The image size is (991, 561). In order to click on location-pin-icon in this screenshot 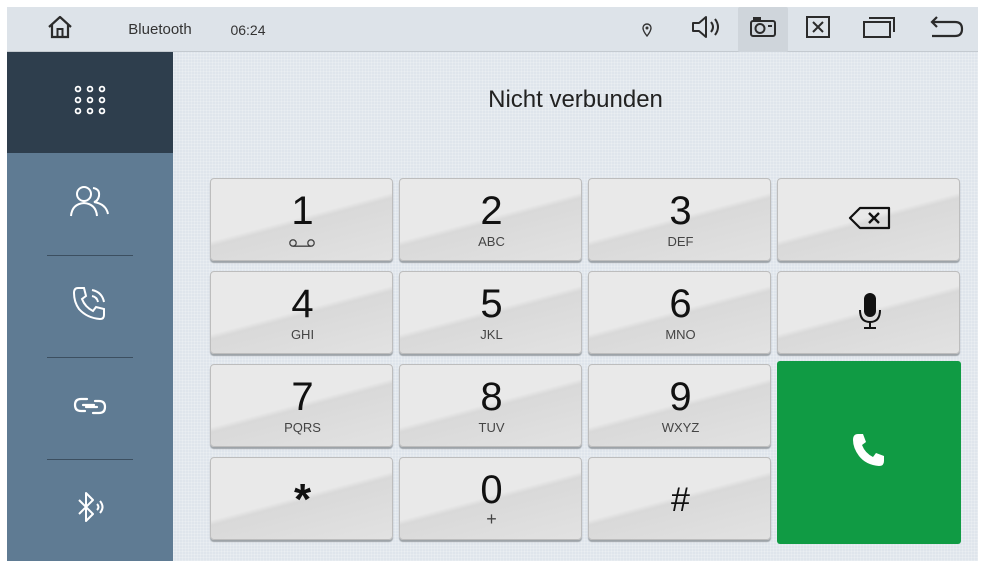, I will do `click(647, 29)`.